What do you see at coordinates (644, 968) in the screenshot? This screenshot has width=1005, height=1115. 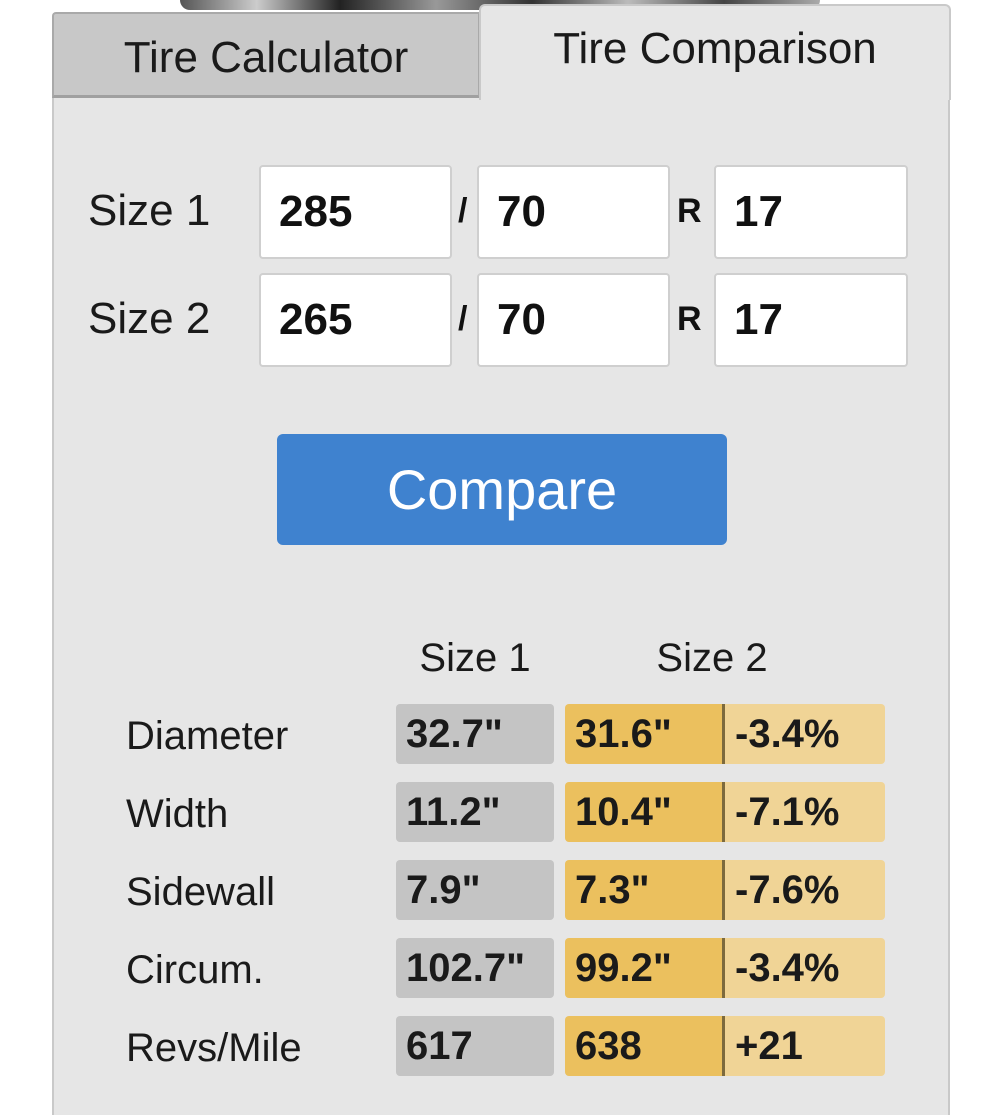 I see `circumference-size2-value: 99.2"` at bounding box center [644, 968].